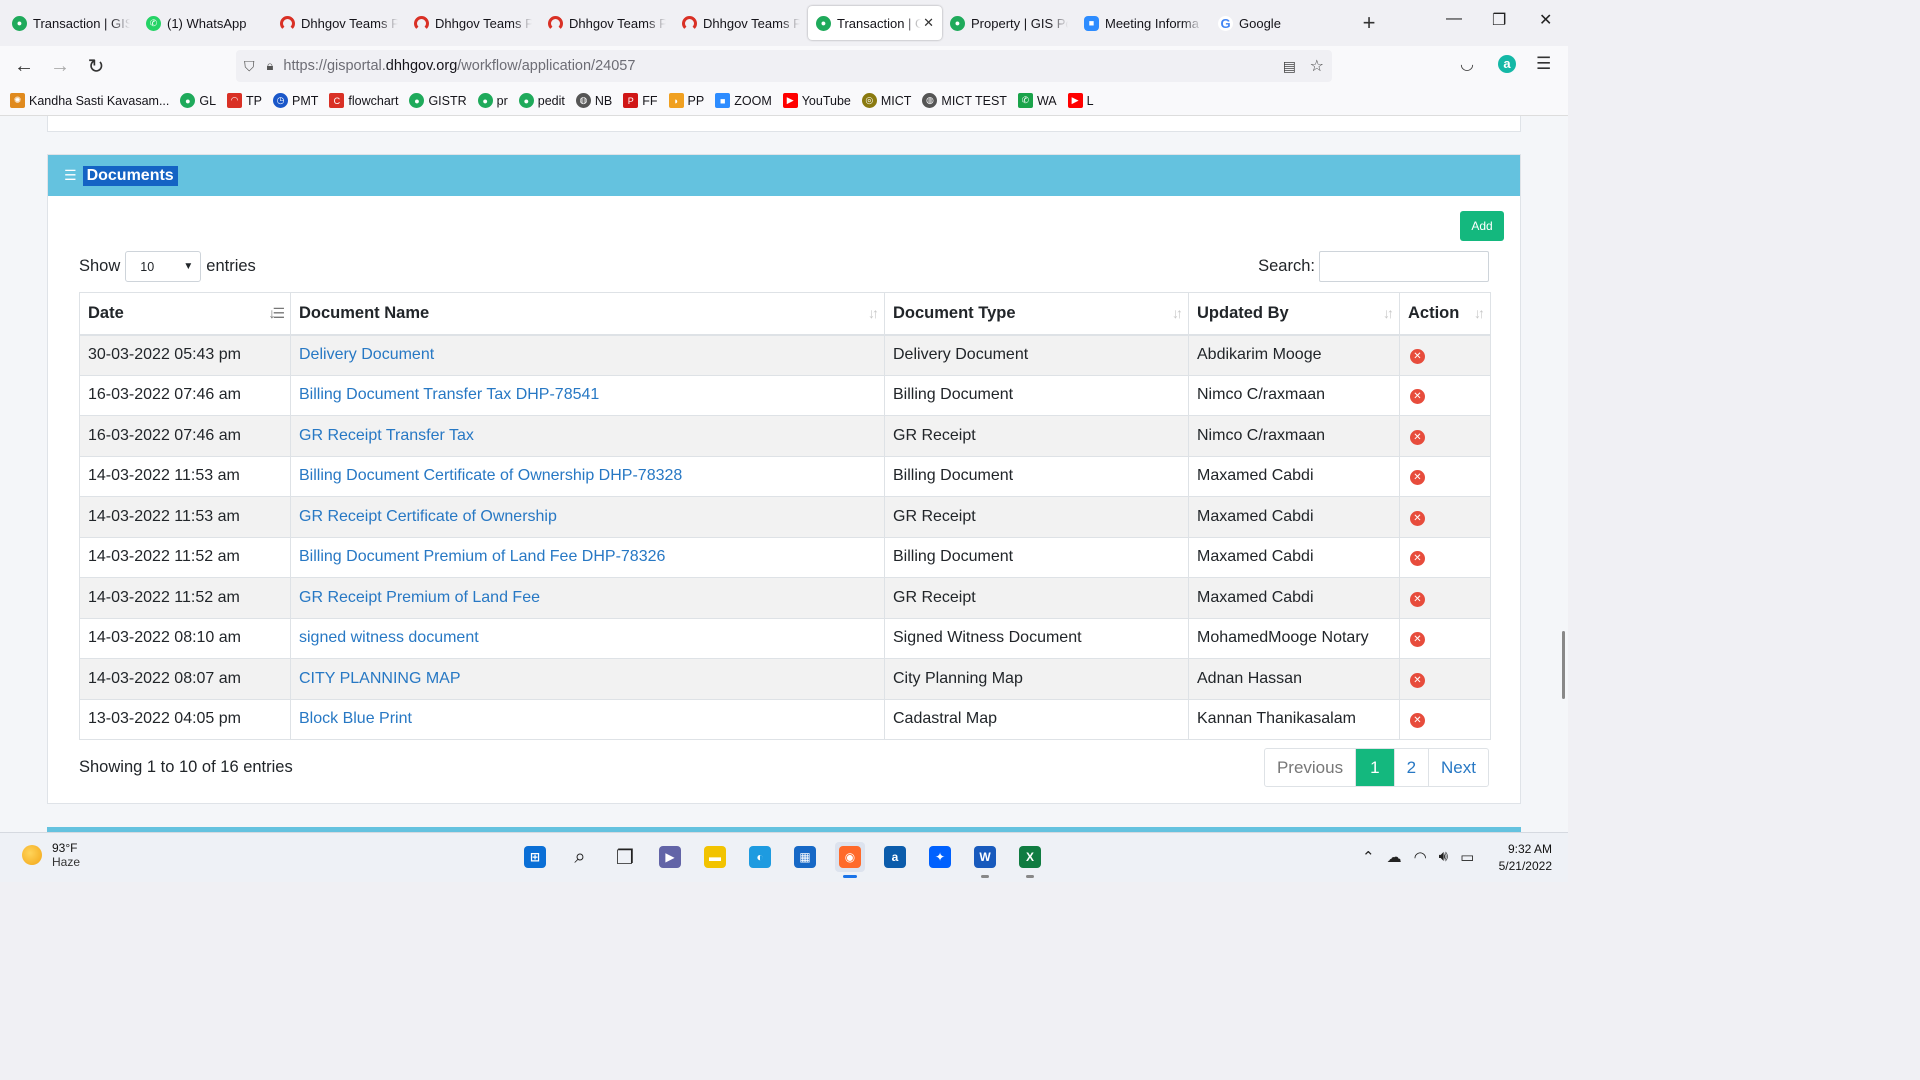 The width and height of the screenshot is (1920, 1080). What do you see at coordinates (850, 860) in the screenshot?
I see `firefox-icon: ◉` at bounding box center [850, 860].